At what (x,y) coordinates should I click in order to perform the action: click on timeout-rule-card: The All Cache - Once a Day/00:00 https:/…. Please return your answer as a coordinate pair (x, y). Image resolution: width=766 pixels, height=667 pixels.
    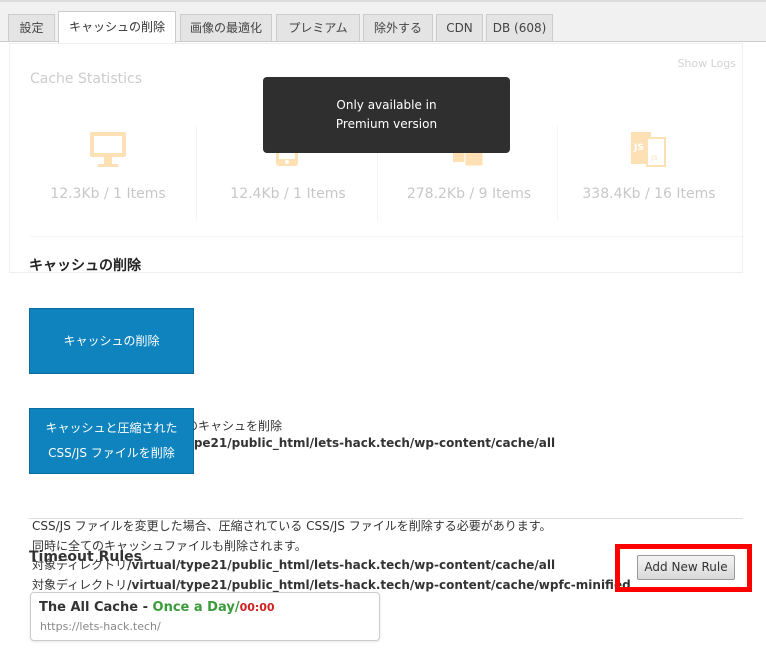
    Looking at the image, I should click on (205, 616).